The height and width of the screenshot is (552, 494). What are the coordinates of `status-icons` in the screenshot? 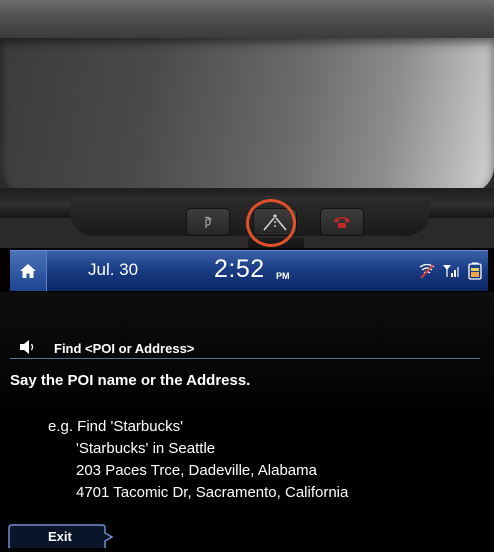 It's located at (451, 271).